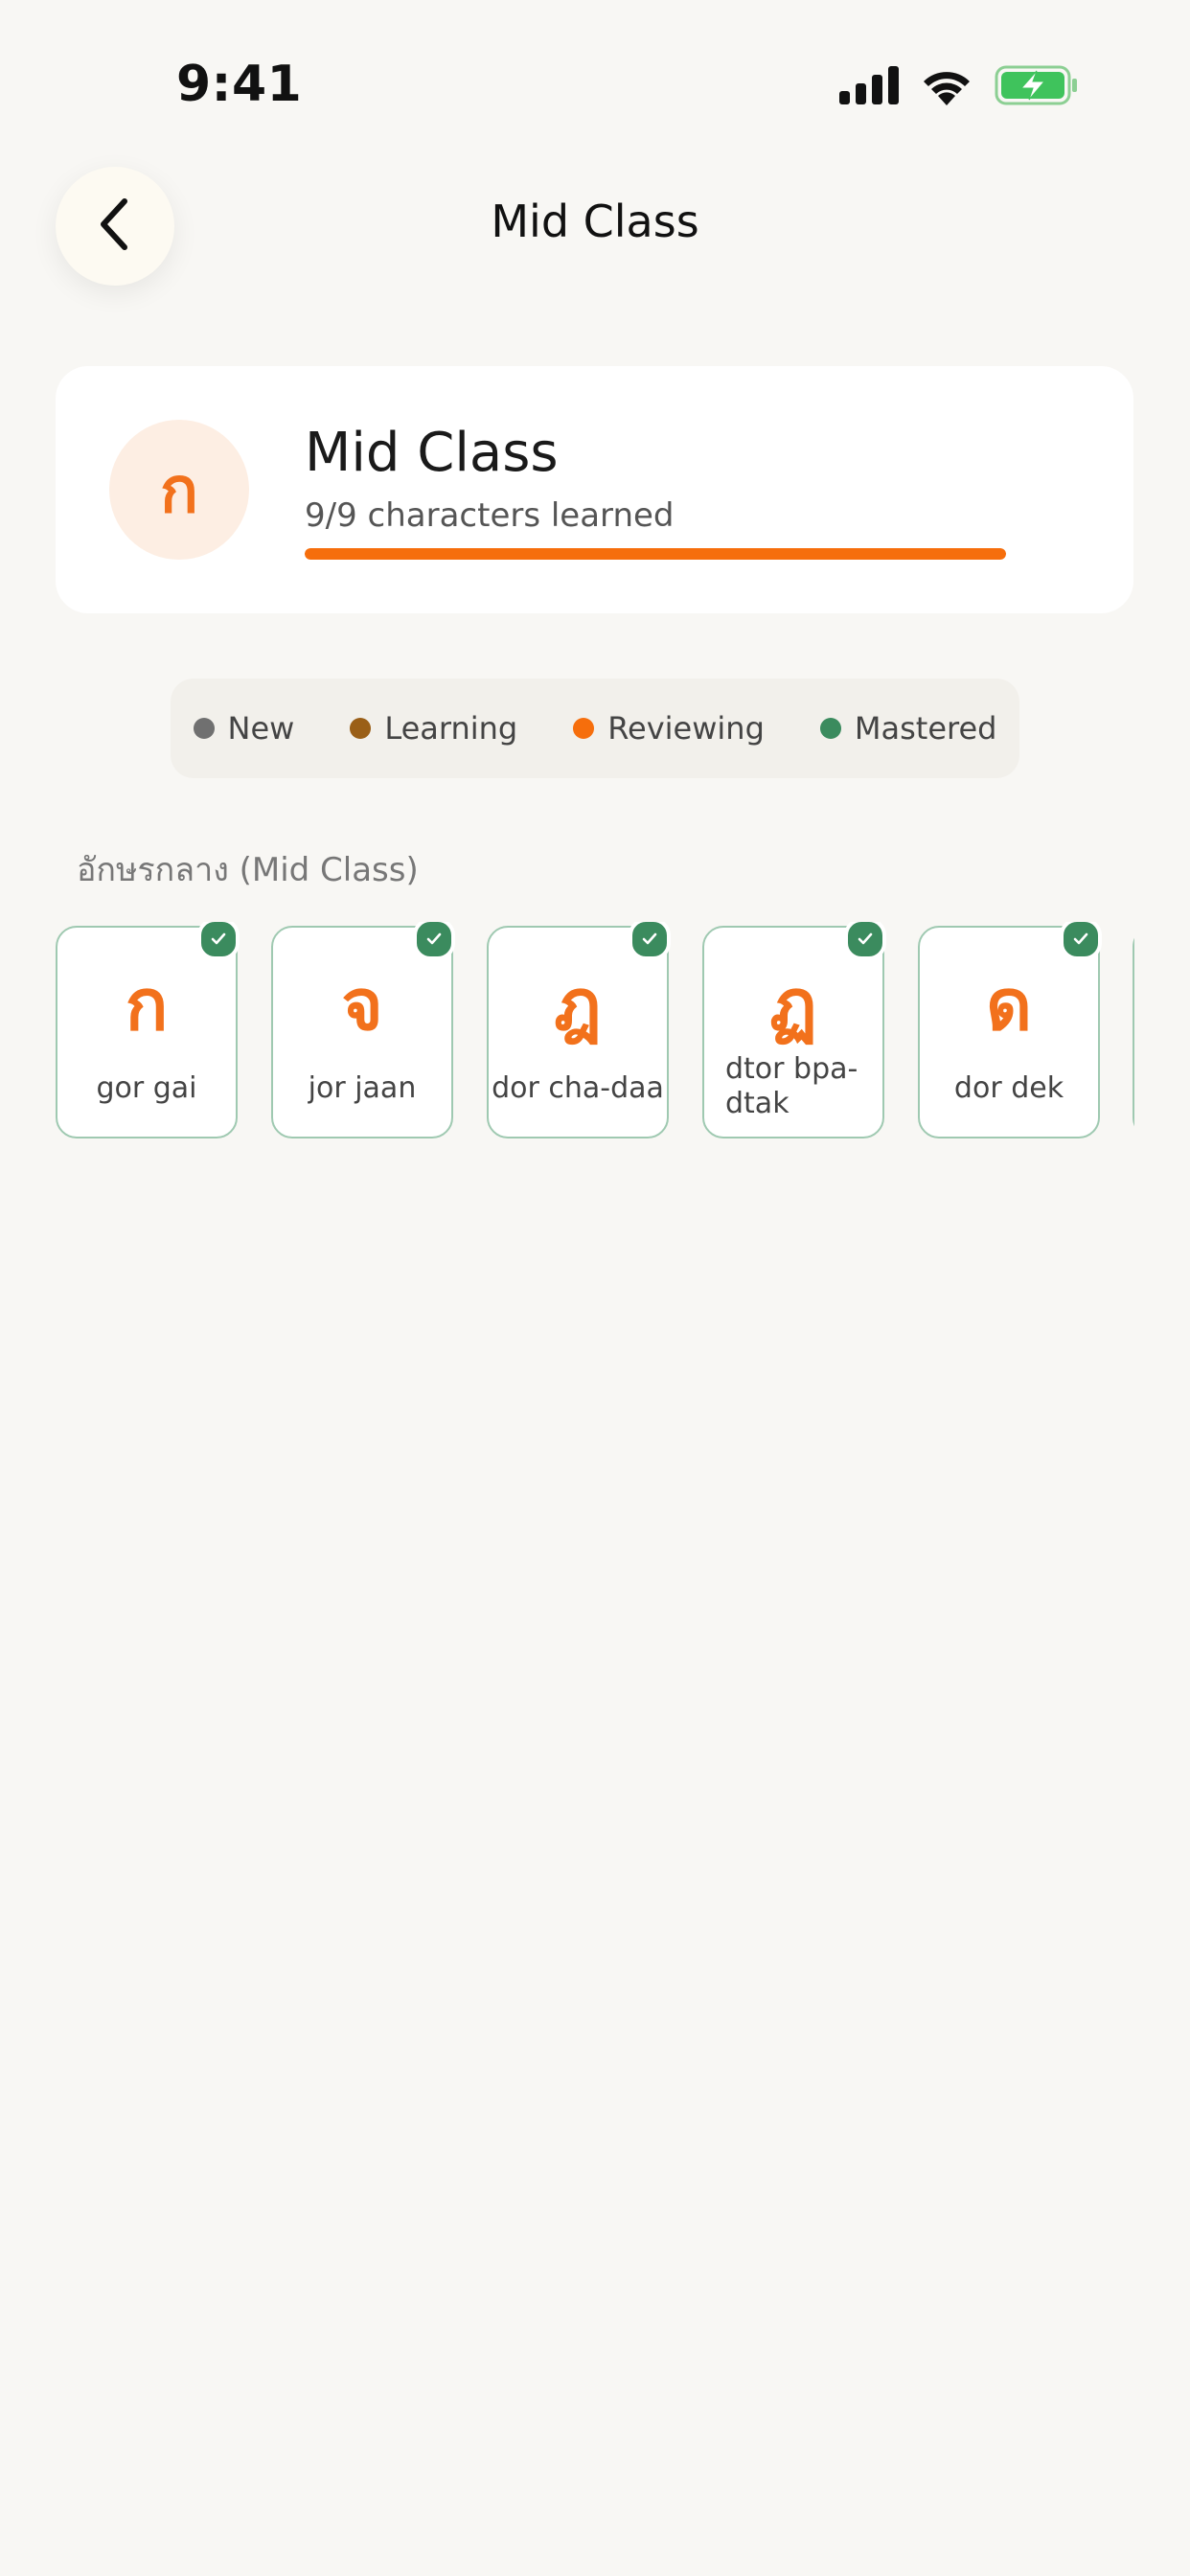  Describe the element at coordinates (578, 1088) in the screenshot. I see `character-name: dor cha-daa` at that location.